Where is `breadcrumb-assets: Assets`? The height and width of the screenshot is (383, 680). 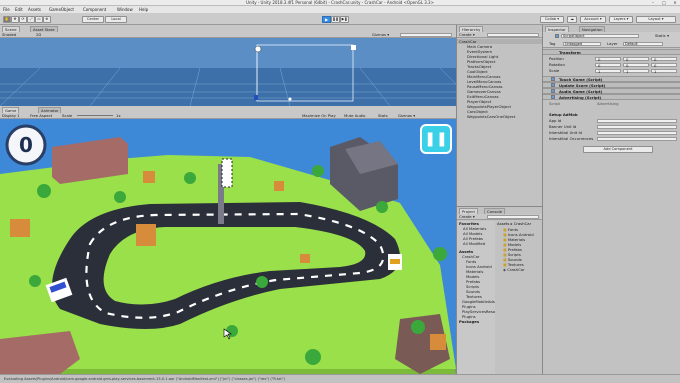
breadcrumb-assets: Assets is located at coordinates (503, 223).